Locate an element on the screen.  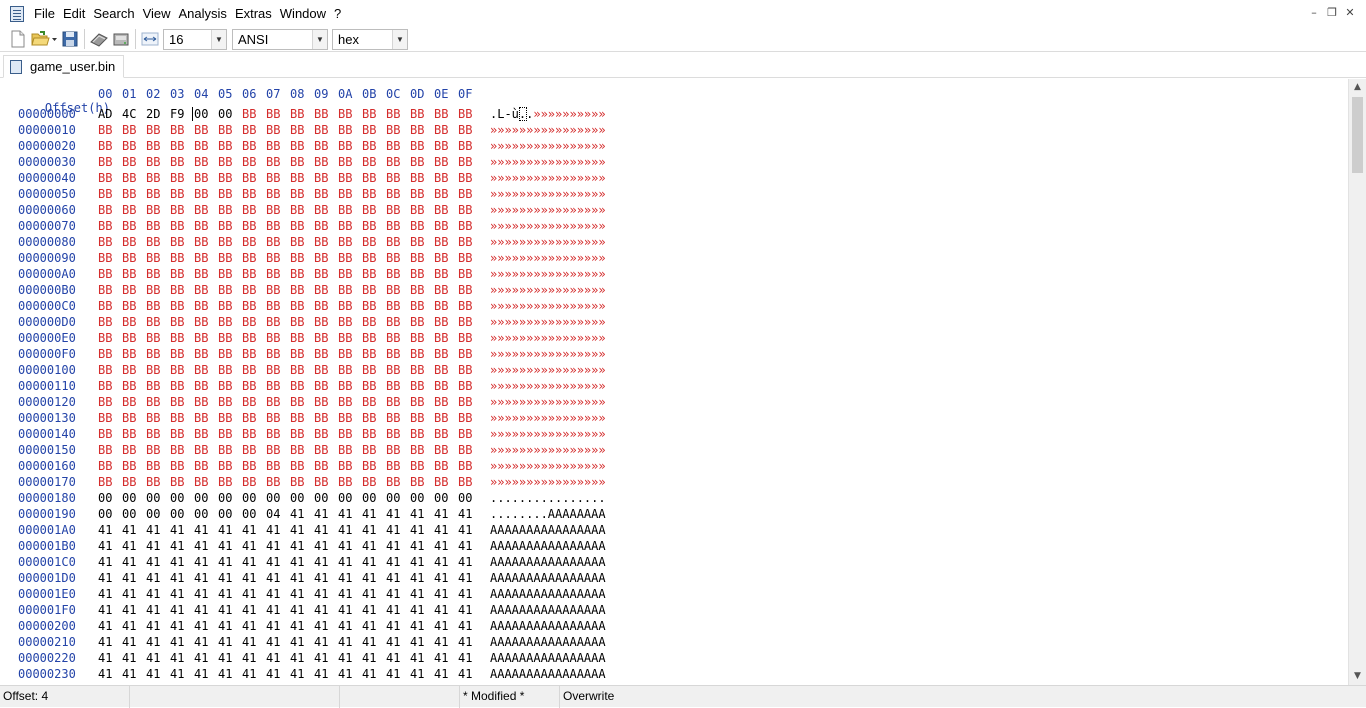
tab-game-user-bin: game_user.bin is located at coordinates (64, 66).